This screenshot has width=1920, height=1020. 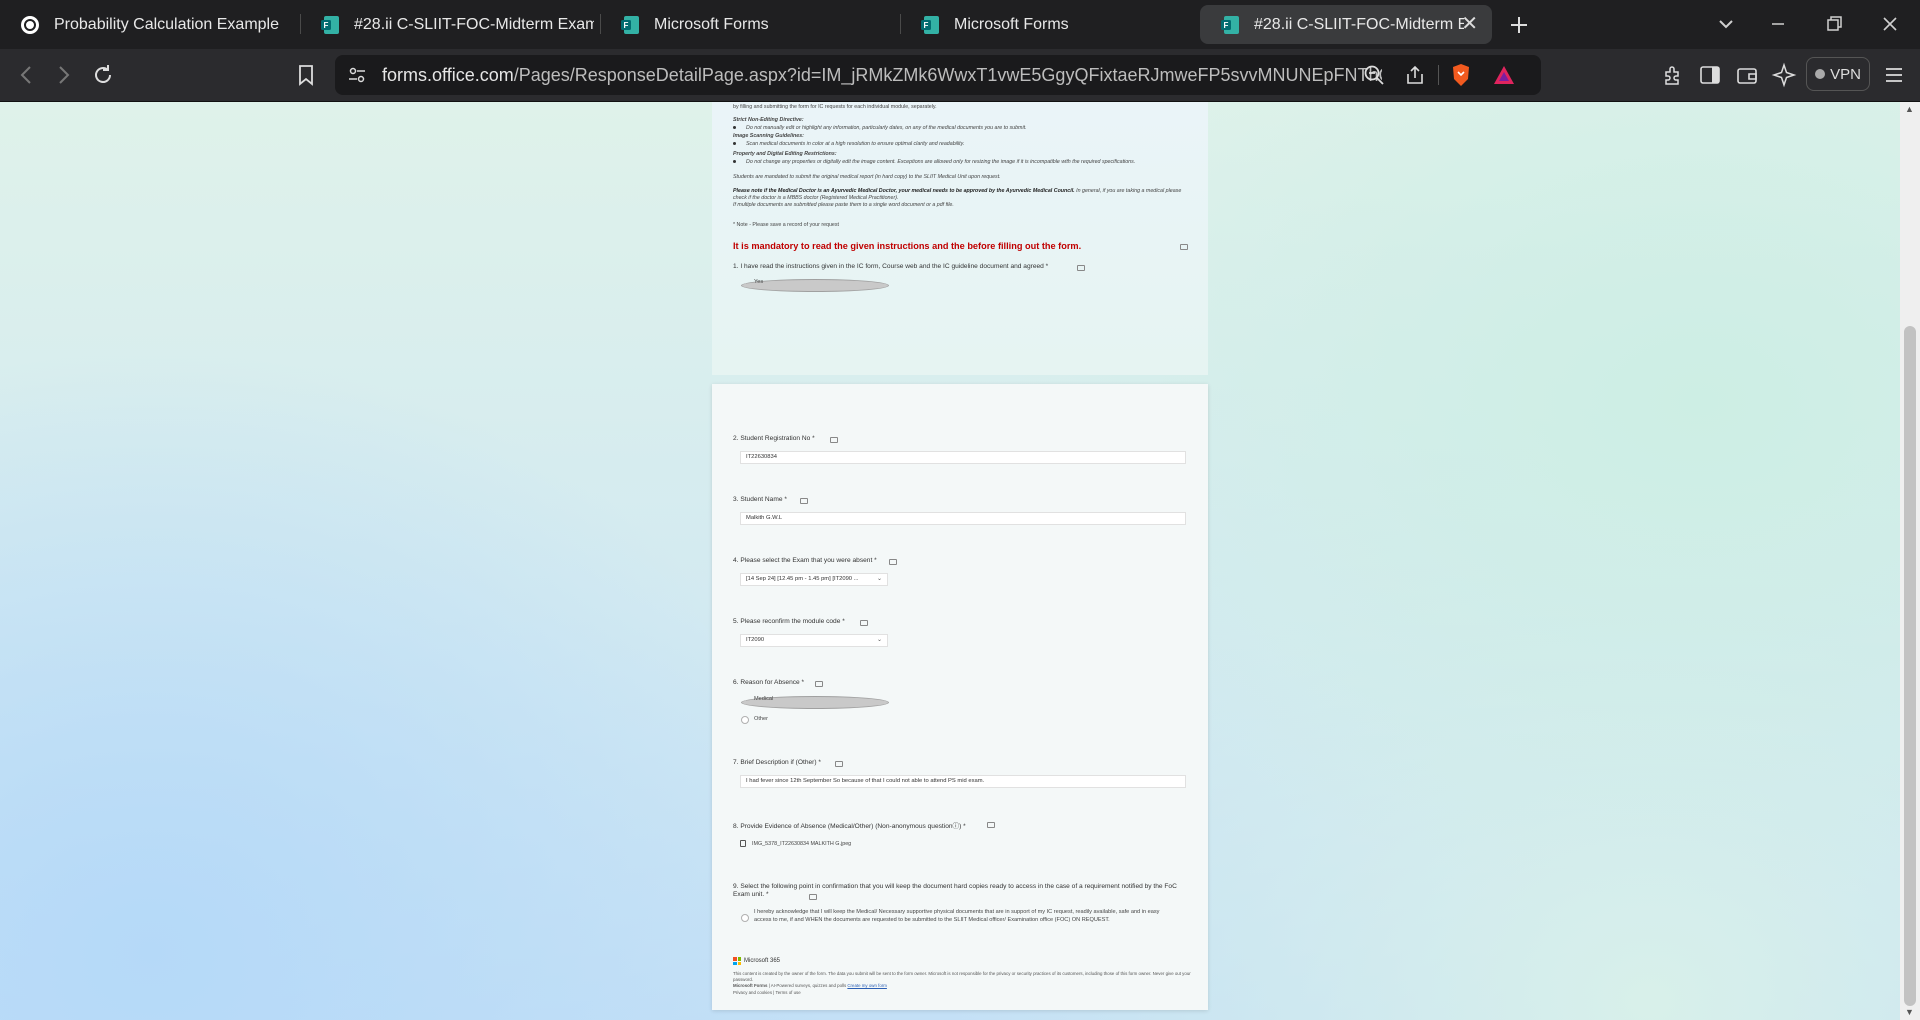 I want to click on restore-icon, so click(x=1834, y=24).